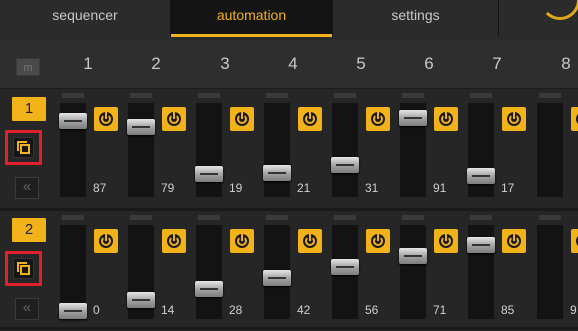 Image resolution: width=578 pixels, height=331 pixels. Describe the element at coordinates (372, 188) in the screenshot. I see `step-value: 31` at that location.